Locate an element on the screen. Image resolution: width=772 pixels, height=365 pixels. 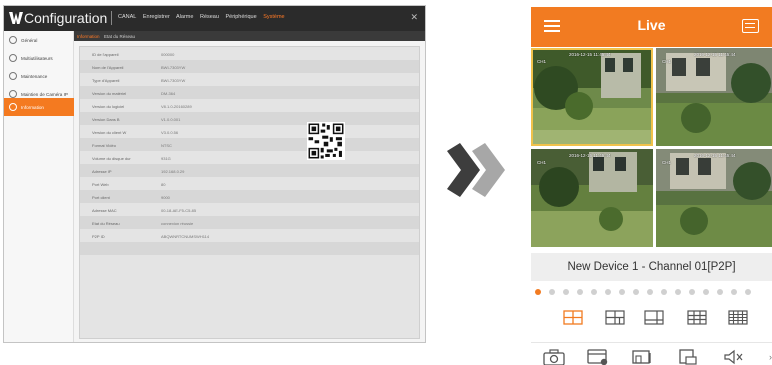
top-menu-item: Alarme is located at coordinates (184, 17).